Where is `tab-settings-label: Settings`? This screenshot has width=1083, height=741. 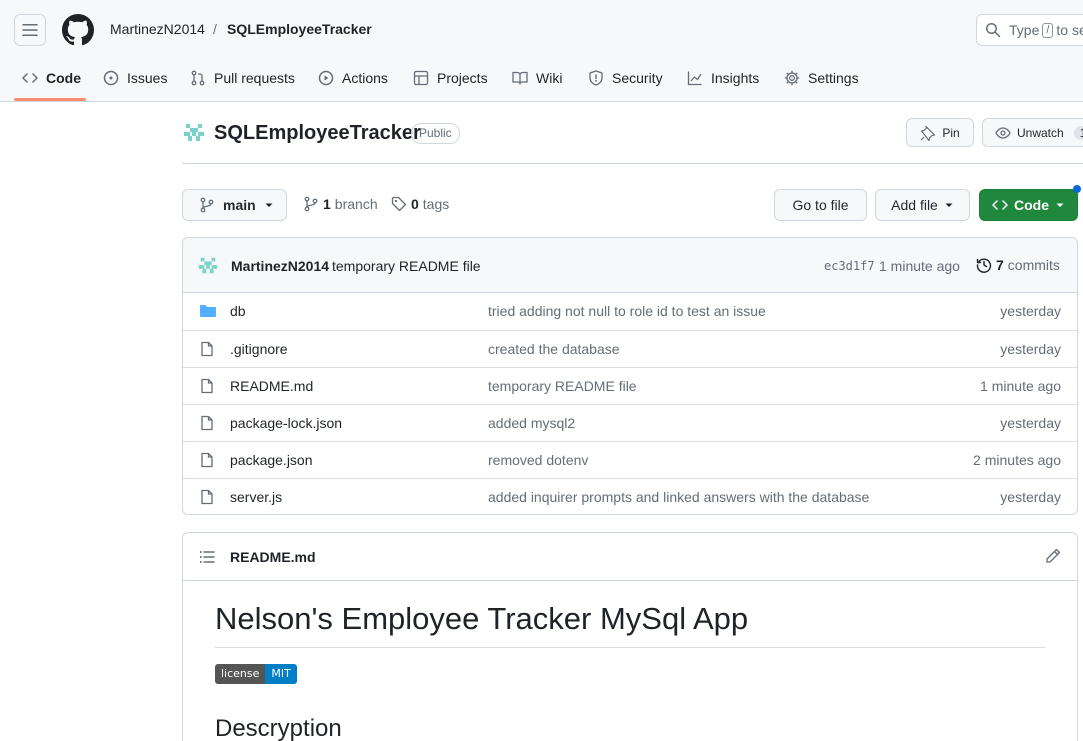 tab-settings-label: Settings is located at coordinates (833, 78).